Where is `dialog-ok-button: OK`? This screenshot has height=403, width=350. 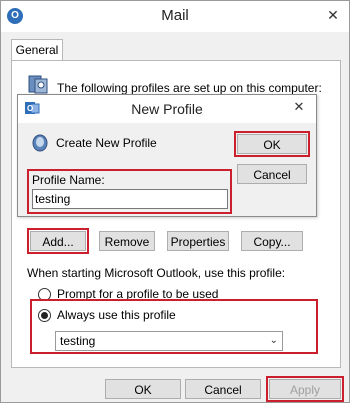
dialog-ok-button: OK is located at coordinates (272, 144).